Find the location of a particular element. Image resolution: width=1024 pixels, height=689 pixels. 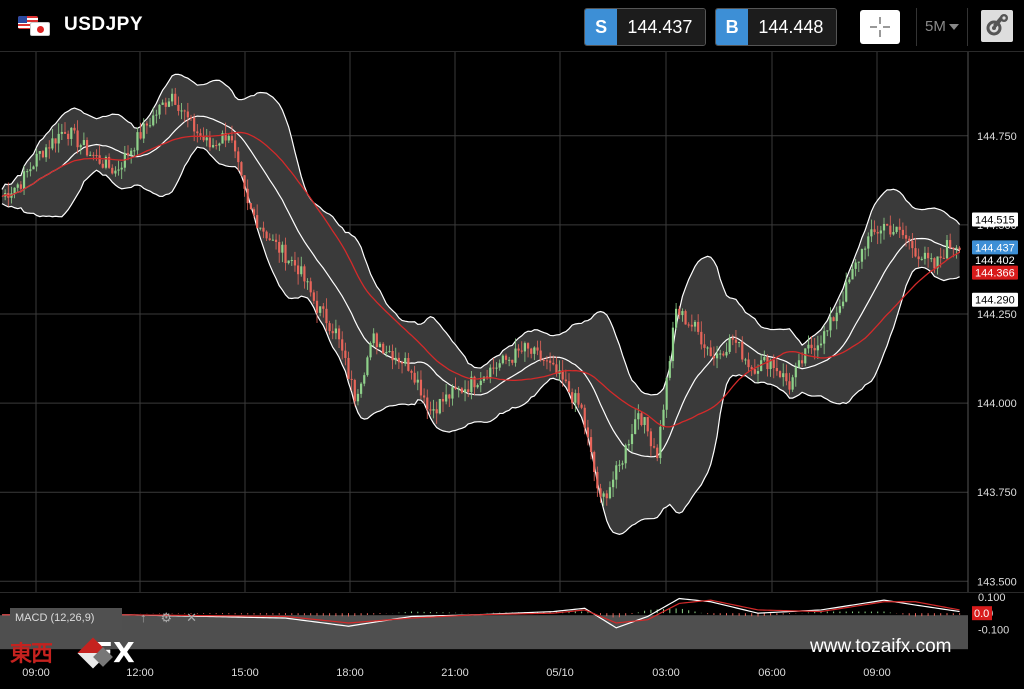

y-tick-label-2: 144.250 is located at coordinates (997, 315).